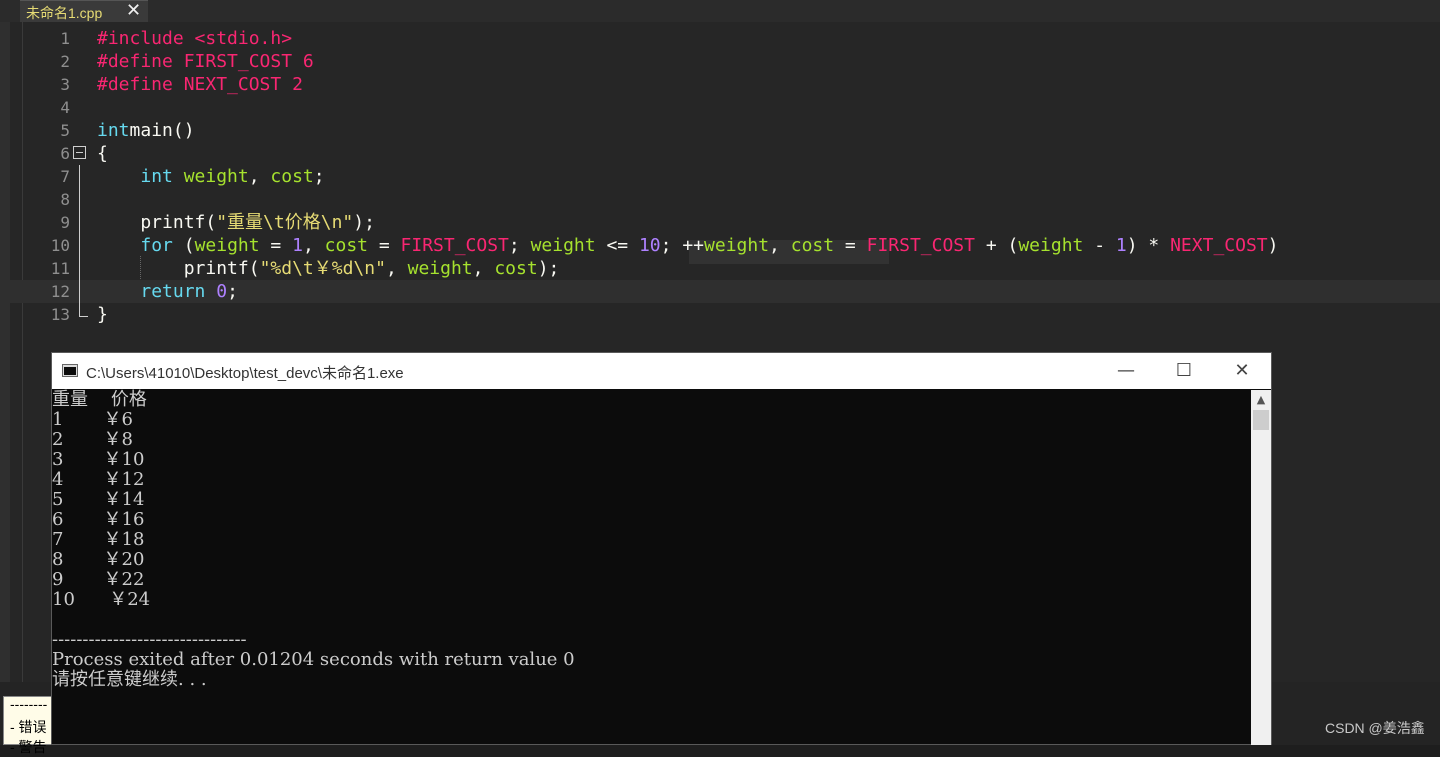 The width and height of the screenshot is (1440, 757). I want to click on console-output-line: 6 ￥16, so click(98, 519).